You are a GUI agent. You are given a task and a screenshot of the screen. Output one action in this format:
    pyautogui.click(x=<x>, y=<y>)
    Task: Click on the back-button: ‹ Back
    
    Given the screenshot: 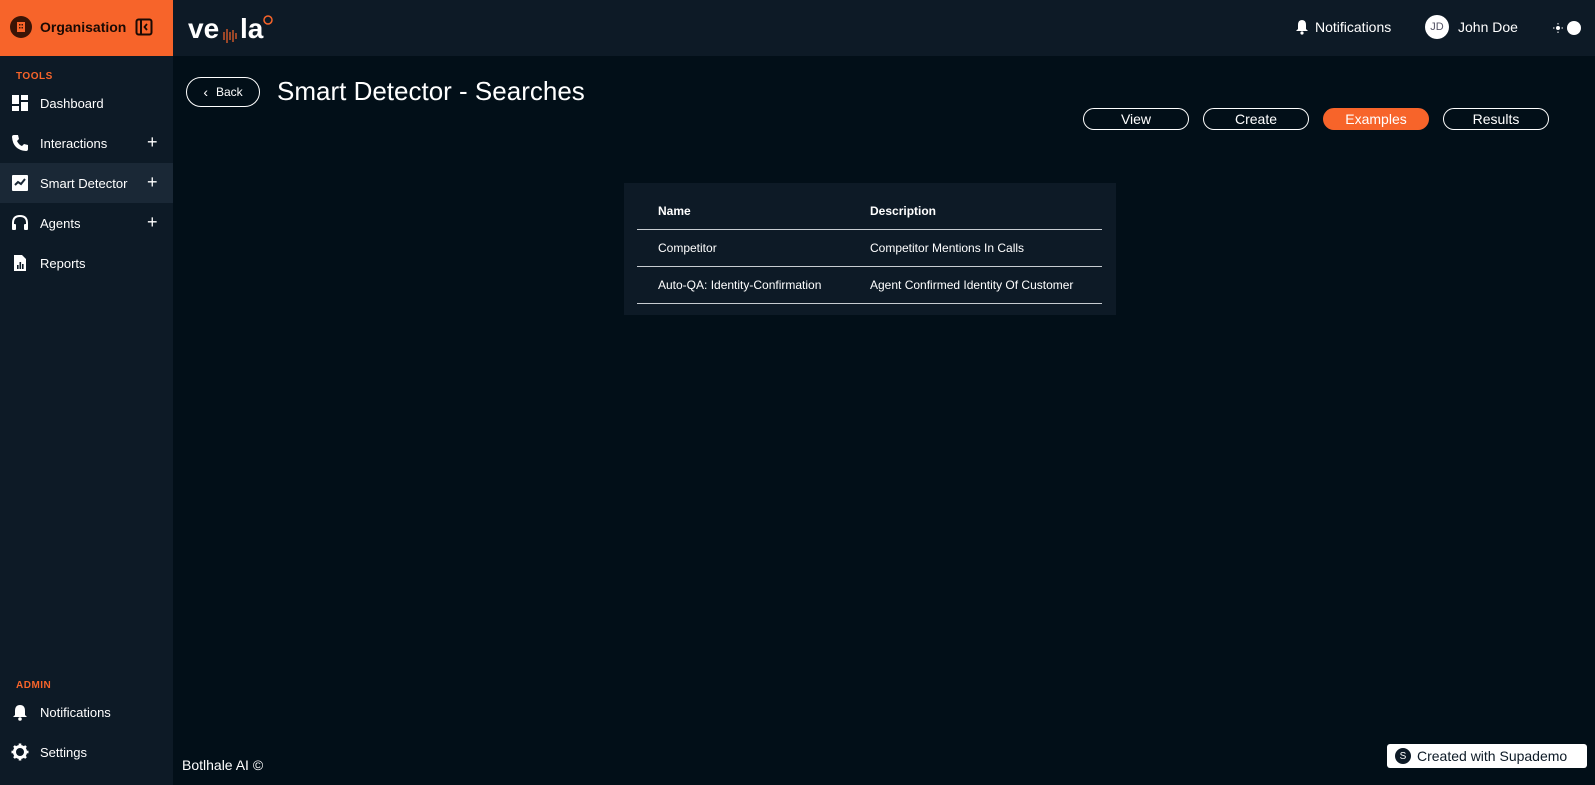 What is the action you would take?
    pyautogui.click(x=223, y=92)
    